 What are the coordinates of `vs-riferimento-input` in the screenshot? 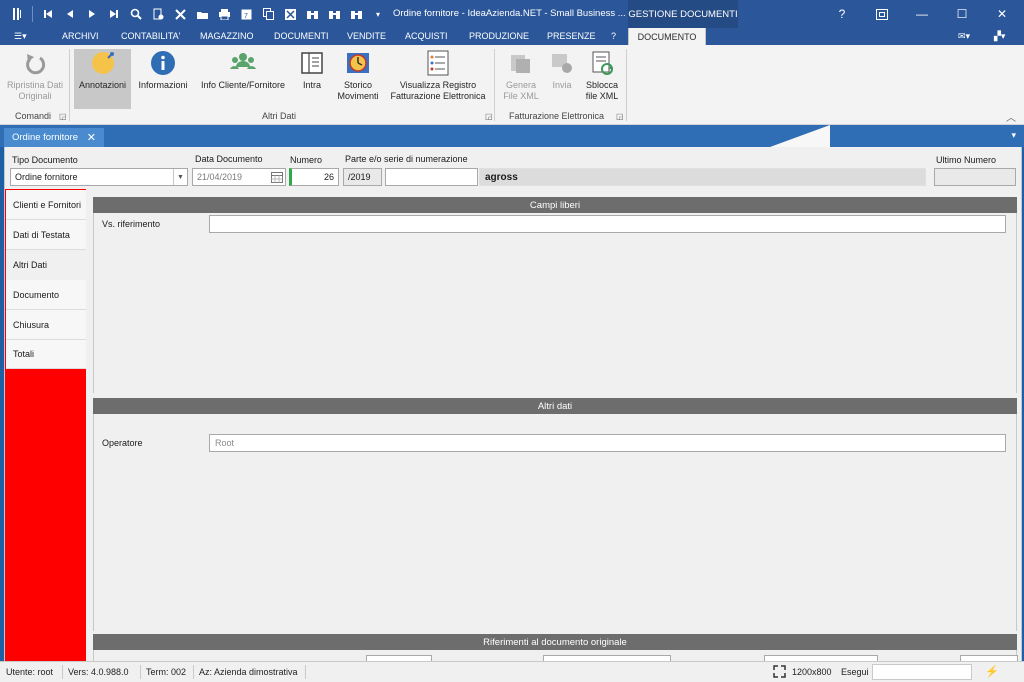 It's located at (607, 224).